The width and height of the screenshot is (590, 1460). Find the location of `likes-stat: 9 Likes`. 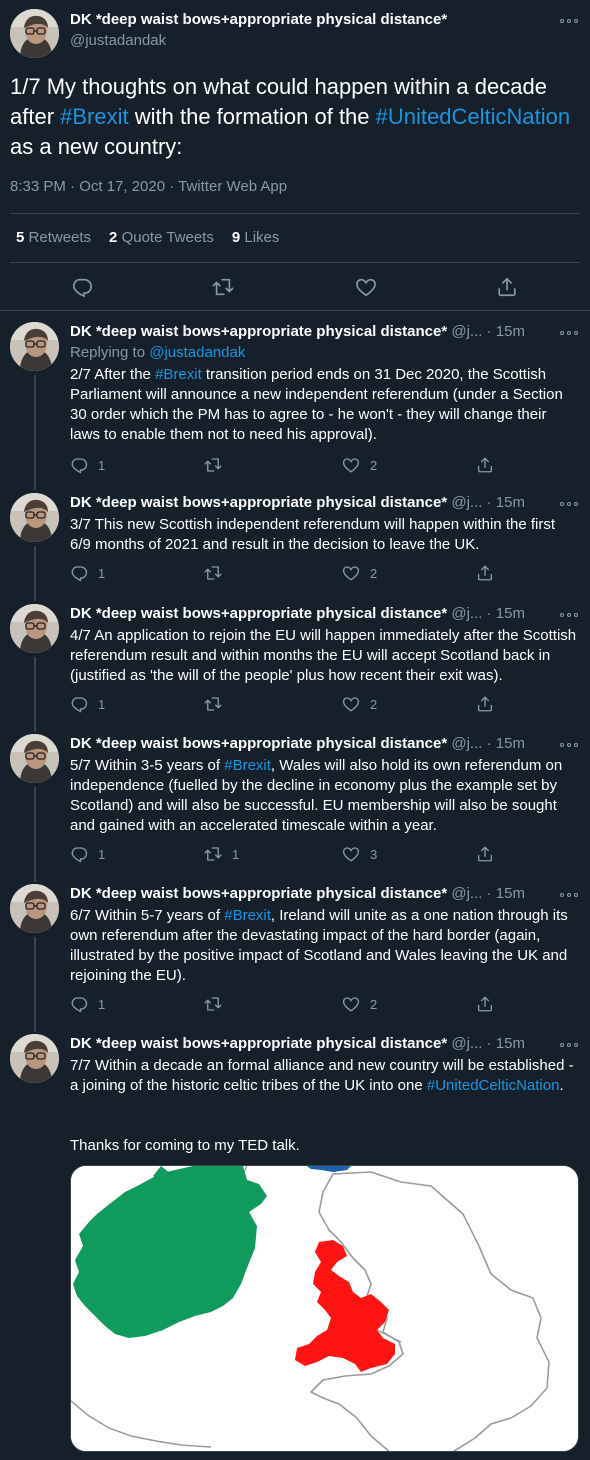

likes-stat: 9 Likes is located at coordinates (256, 237).